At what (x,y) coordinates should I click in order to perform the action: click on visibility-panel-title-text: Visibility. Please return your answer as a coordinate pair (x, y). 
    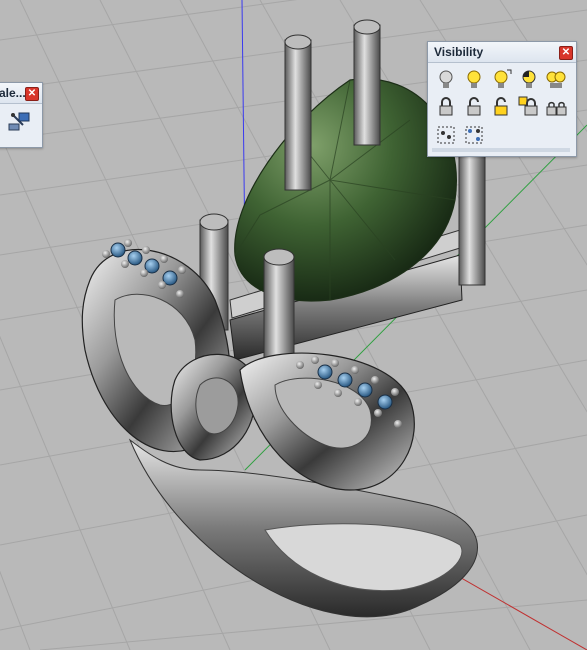
    Looking at the image, I should click on (459, 52).